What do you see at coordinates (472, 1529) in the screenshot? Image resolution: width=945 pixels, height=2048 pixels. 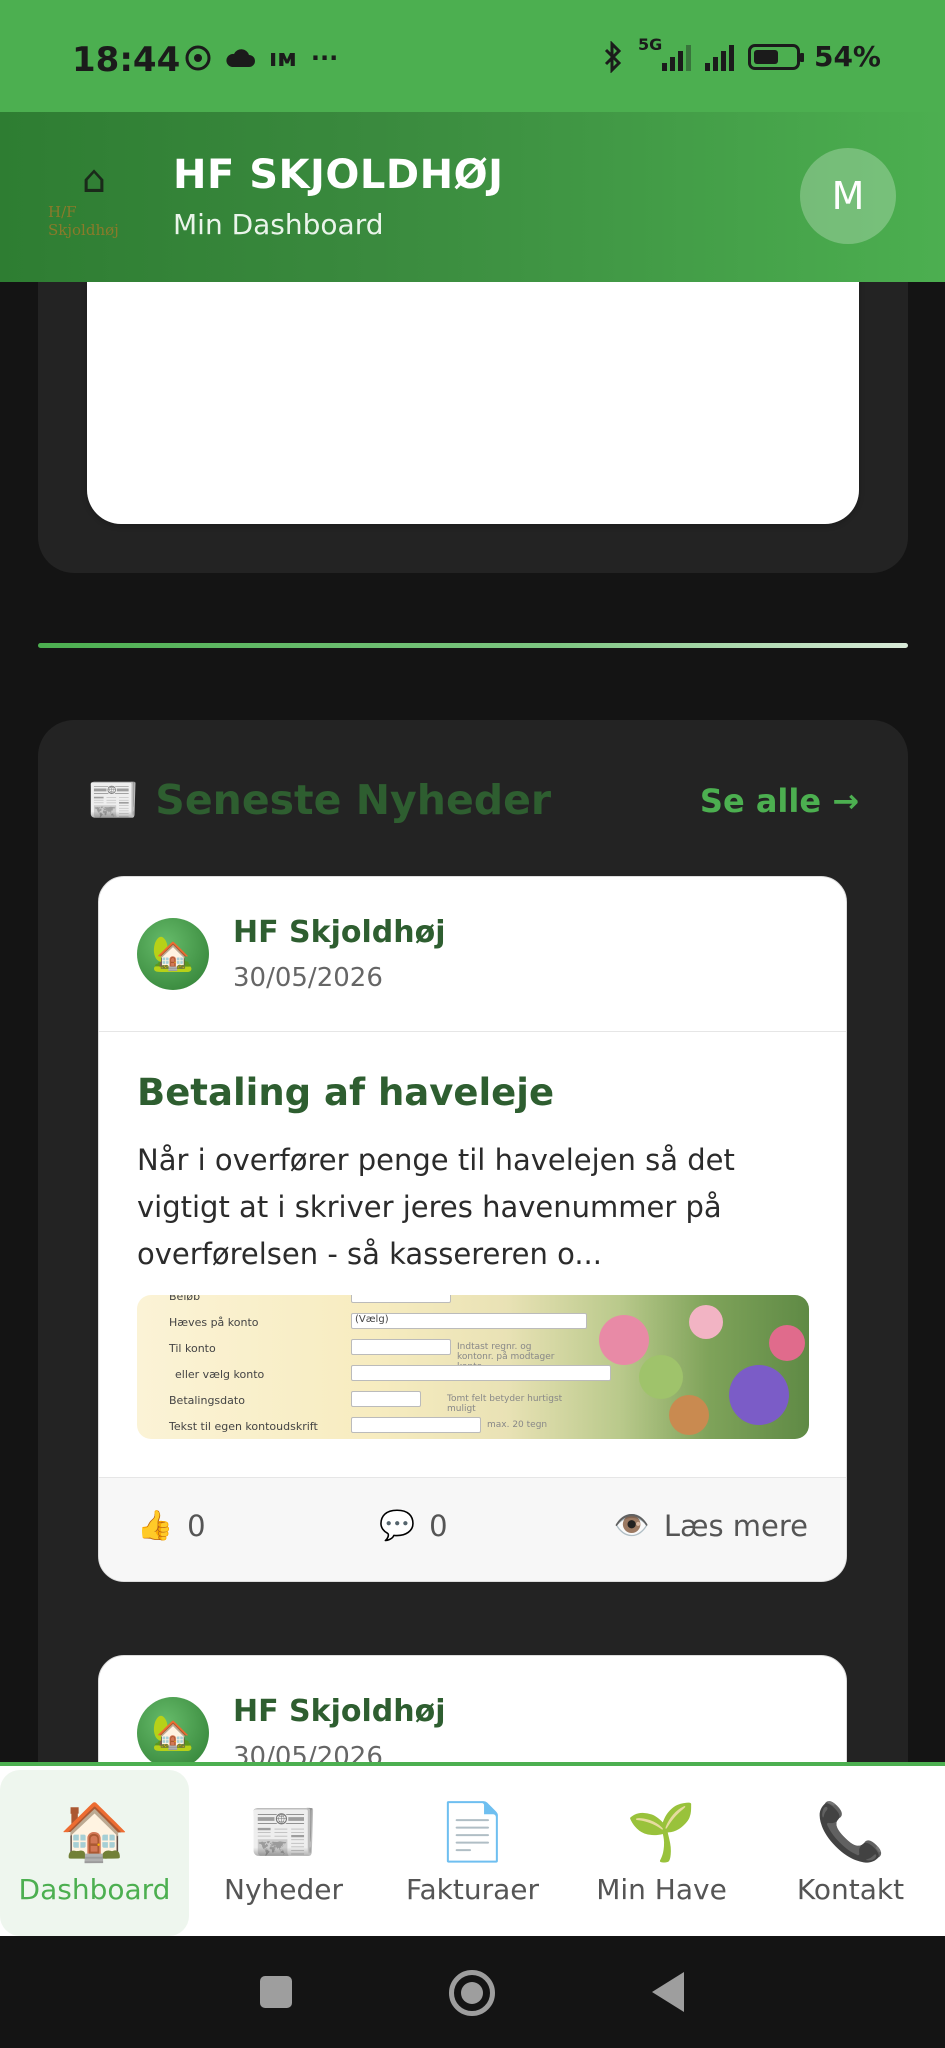 I see `card-footer: 👍 0 💬 0 👁️ Læs mere` at bounding box center [472, 1529].